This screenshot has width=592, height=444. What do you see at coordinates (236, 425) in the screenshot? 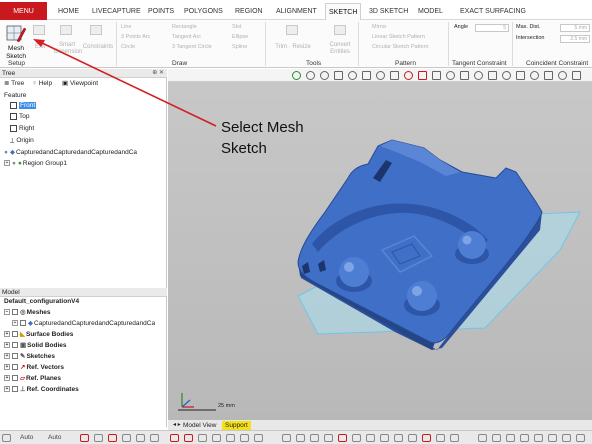
I see `tab-support: Support` at bounding box center [236, 425].